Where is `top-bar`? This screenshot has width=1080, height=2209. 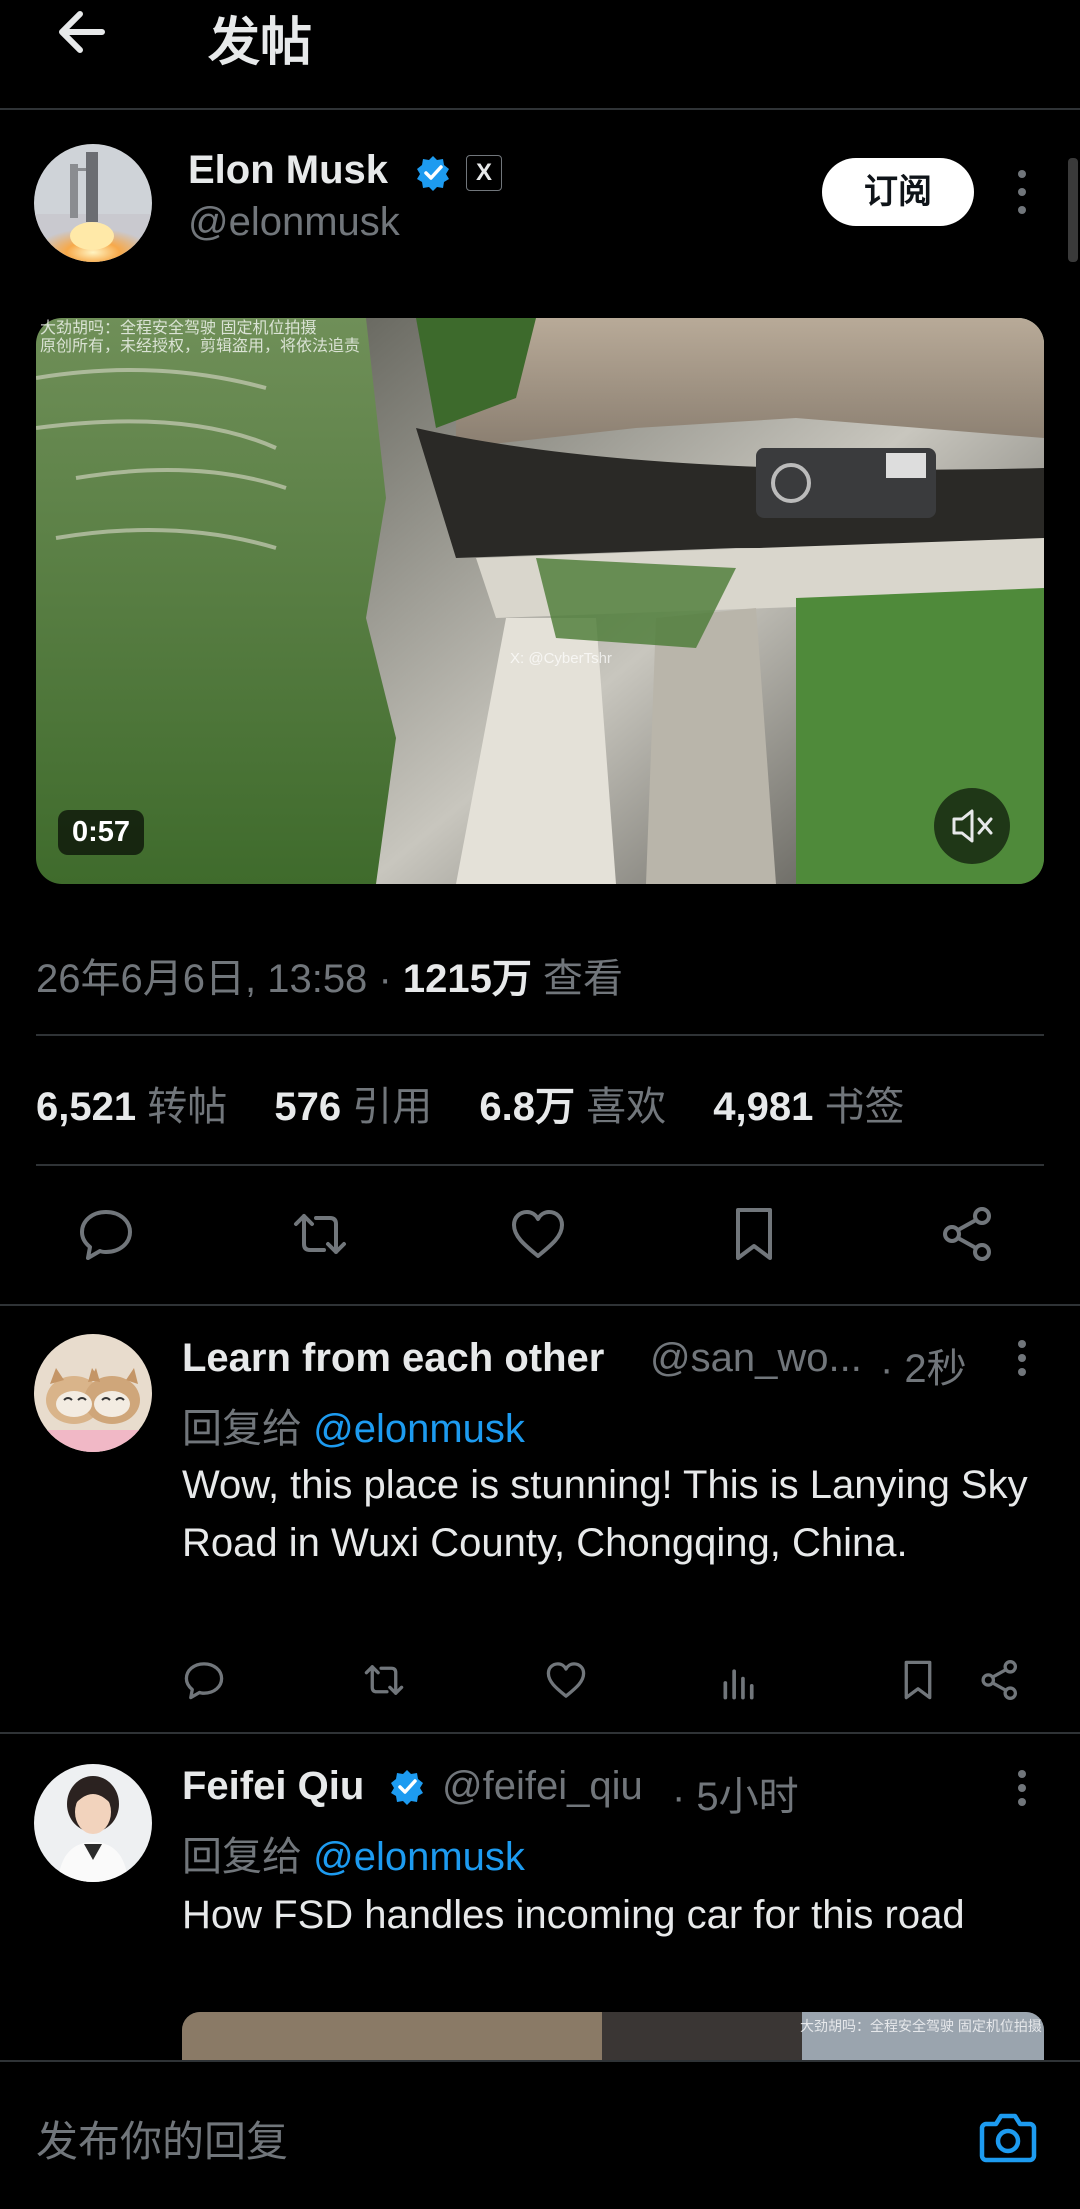
top-bar is located at coordinates (540, 55).